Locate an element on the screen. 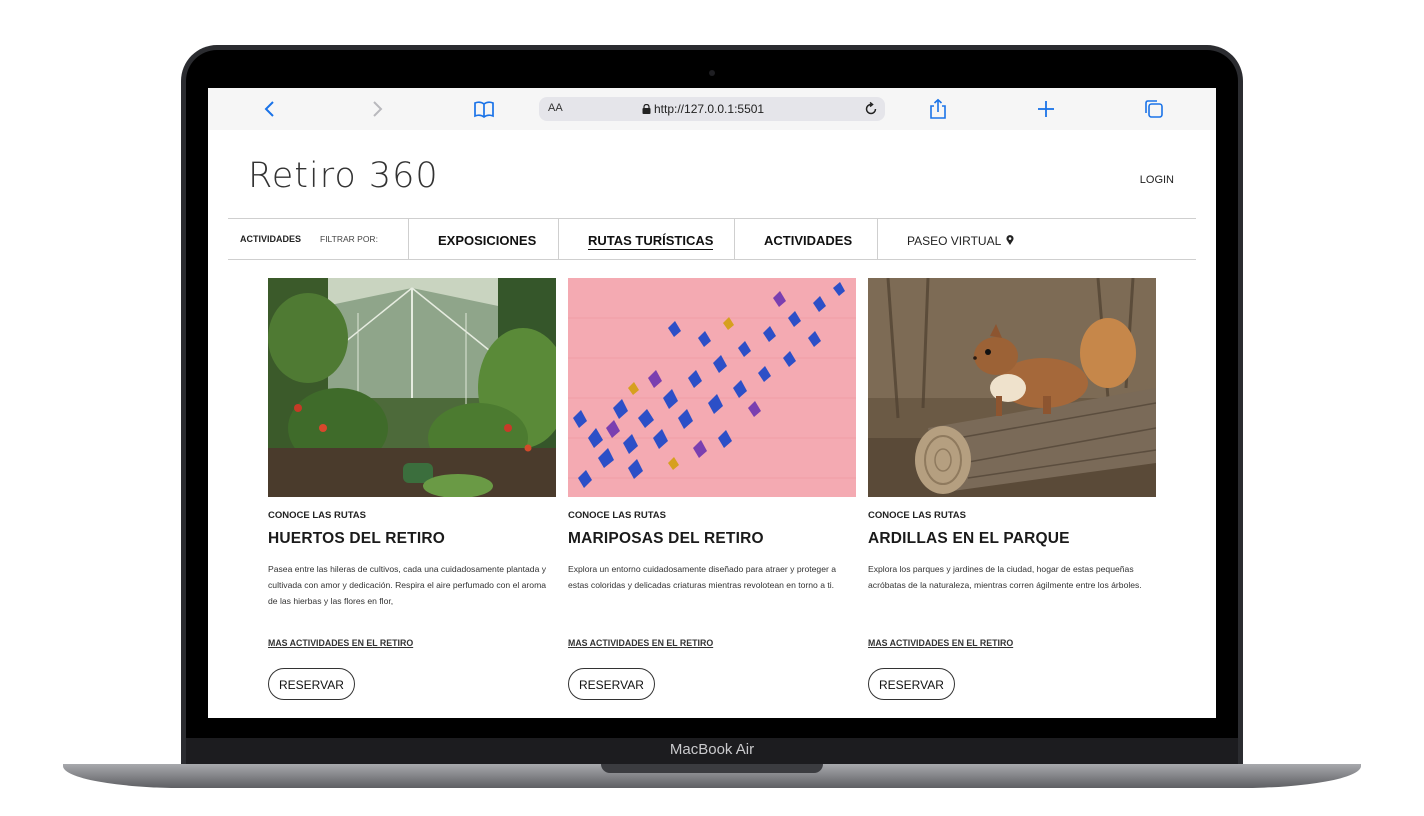 The width and height of the screenshot is (1424, 816). new-tab-icon is located at coordinates (1046, 109).